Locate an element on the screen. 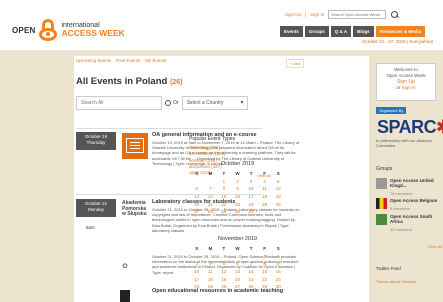 The height and width of the screenshot is (302, 443). country-select-value: Select a Country is located at coordinates (205, 103).